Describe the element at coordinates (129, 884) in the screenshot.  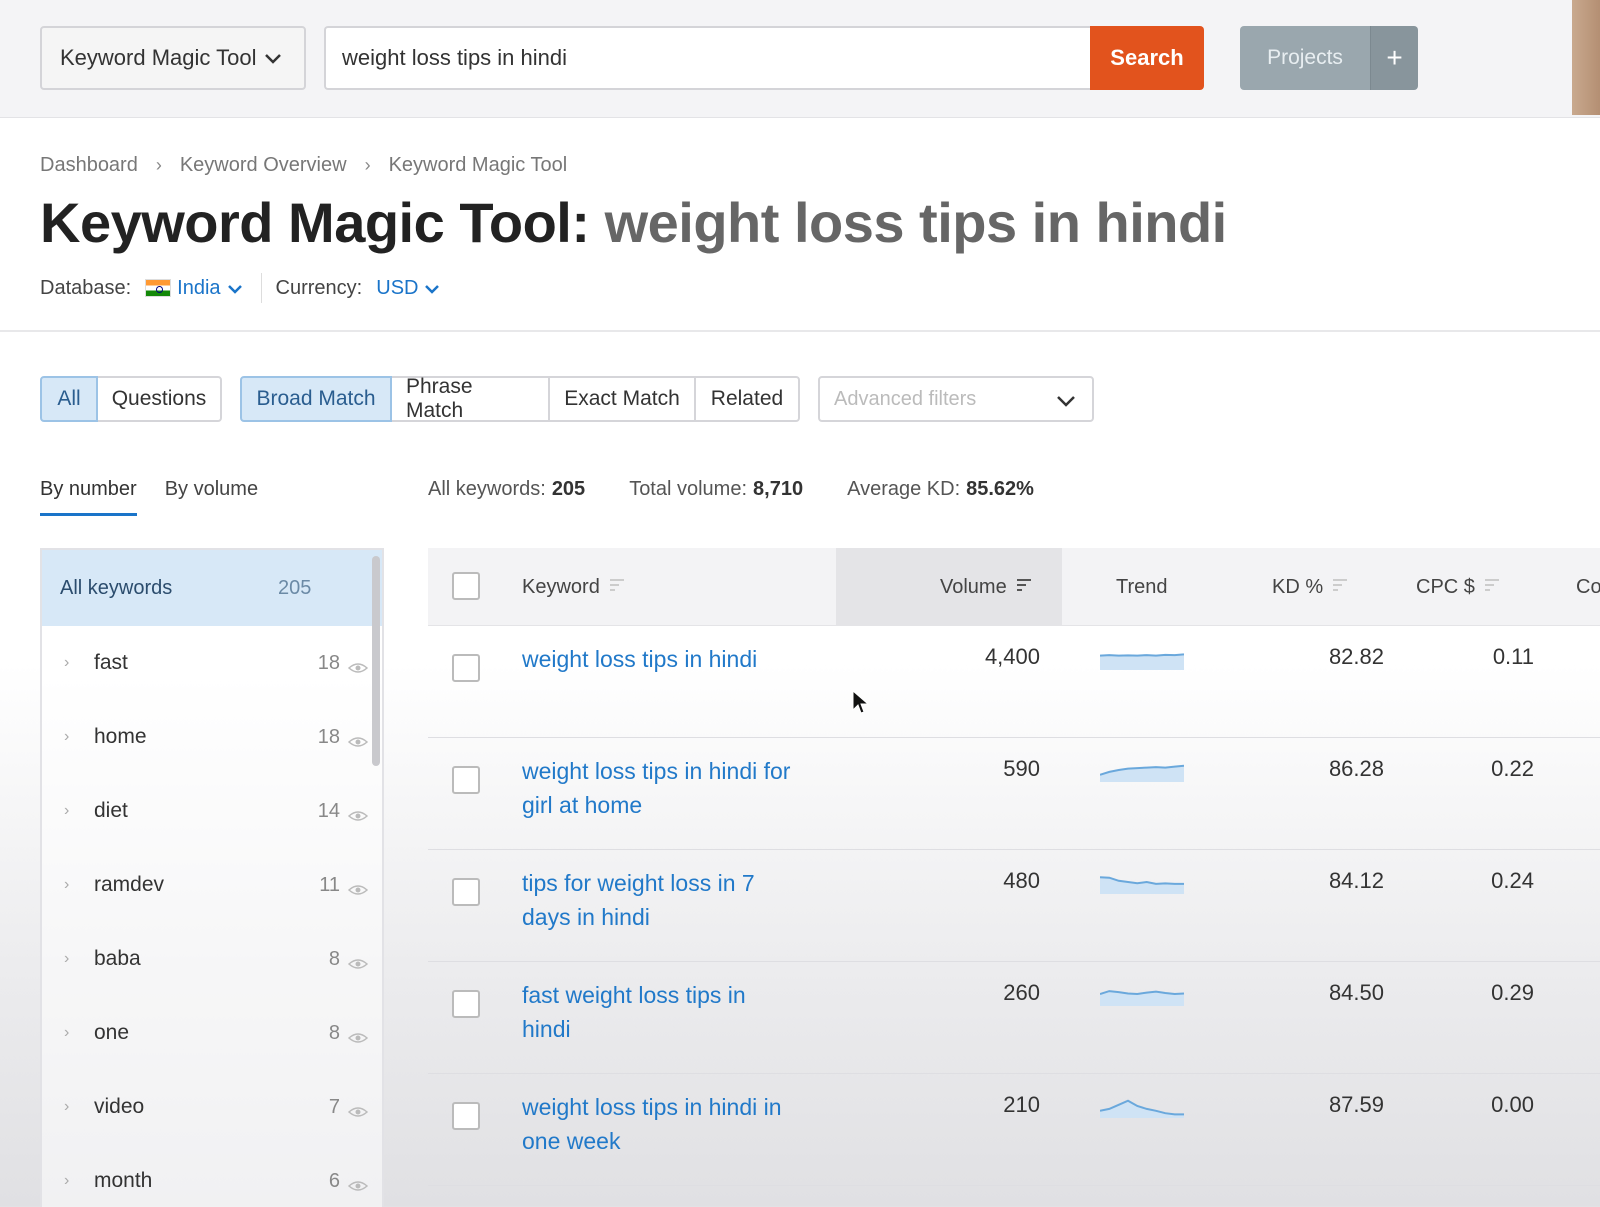
I see `sidebar-item-label: ramdev` at that location.